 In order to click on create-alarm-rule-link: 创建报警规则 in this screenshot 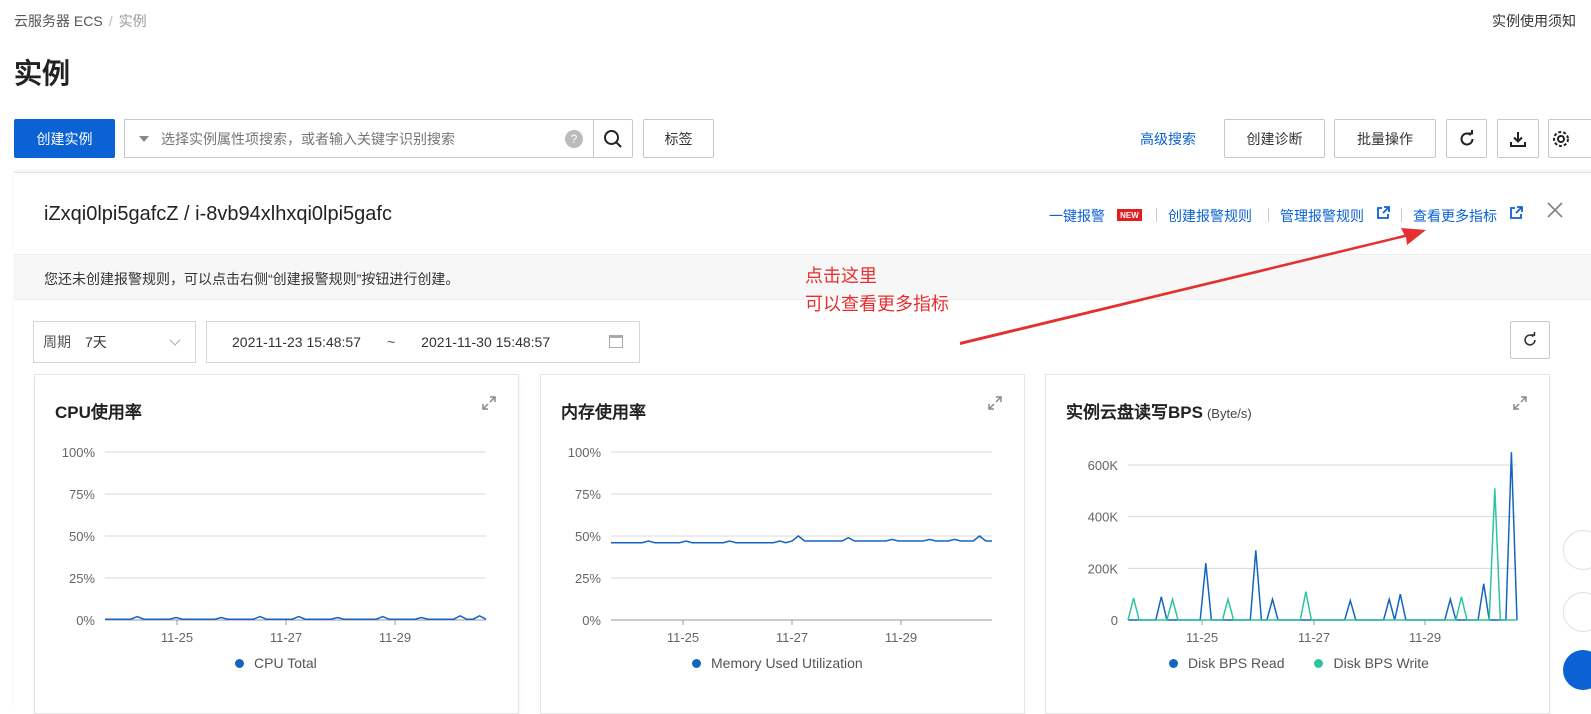, I will do `click(1210, 216)`.